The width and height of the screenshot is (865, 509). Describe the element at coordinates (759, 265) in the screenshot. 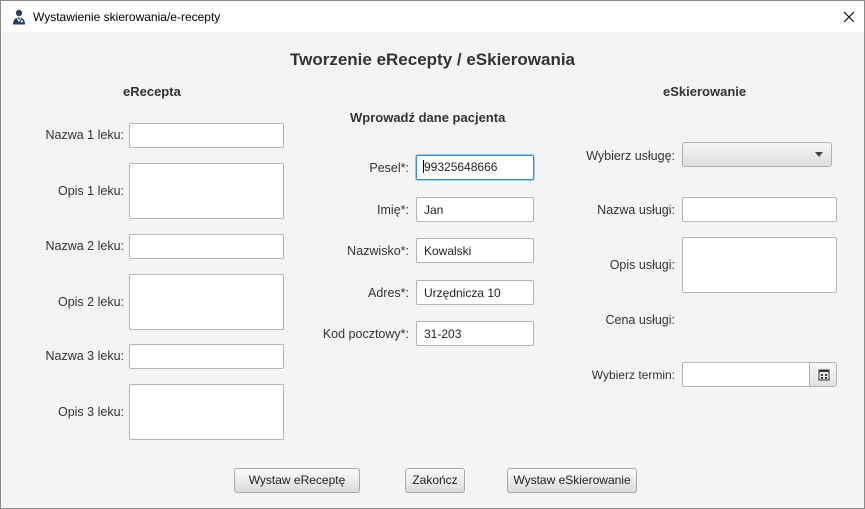

I see `service-desc-textarea` at that location.